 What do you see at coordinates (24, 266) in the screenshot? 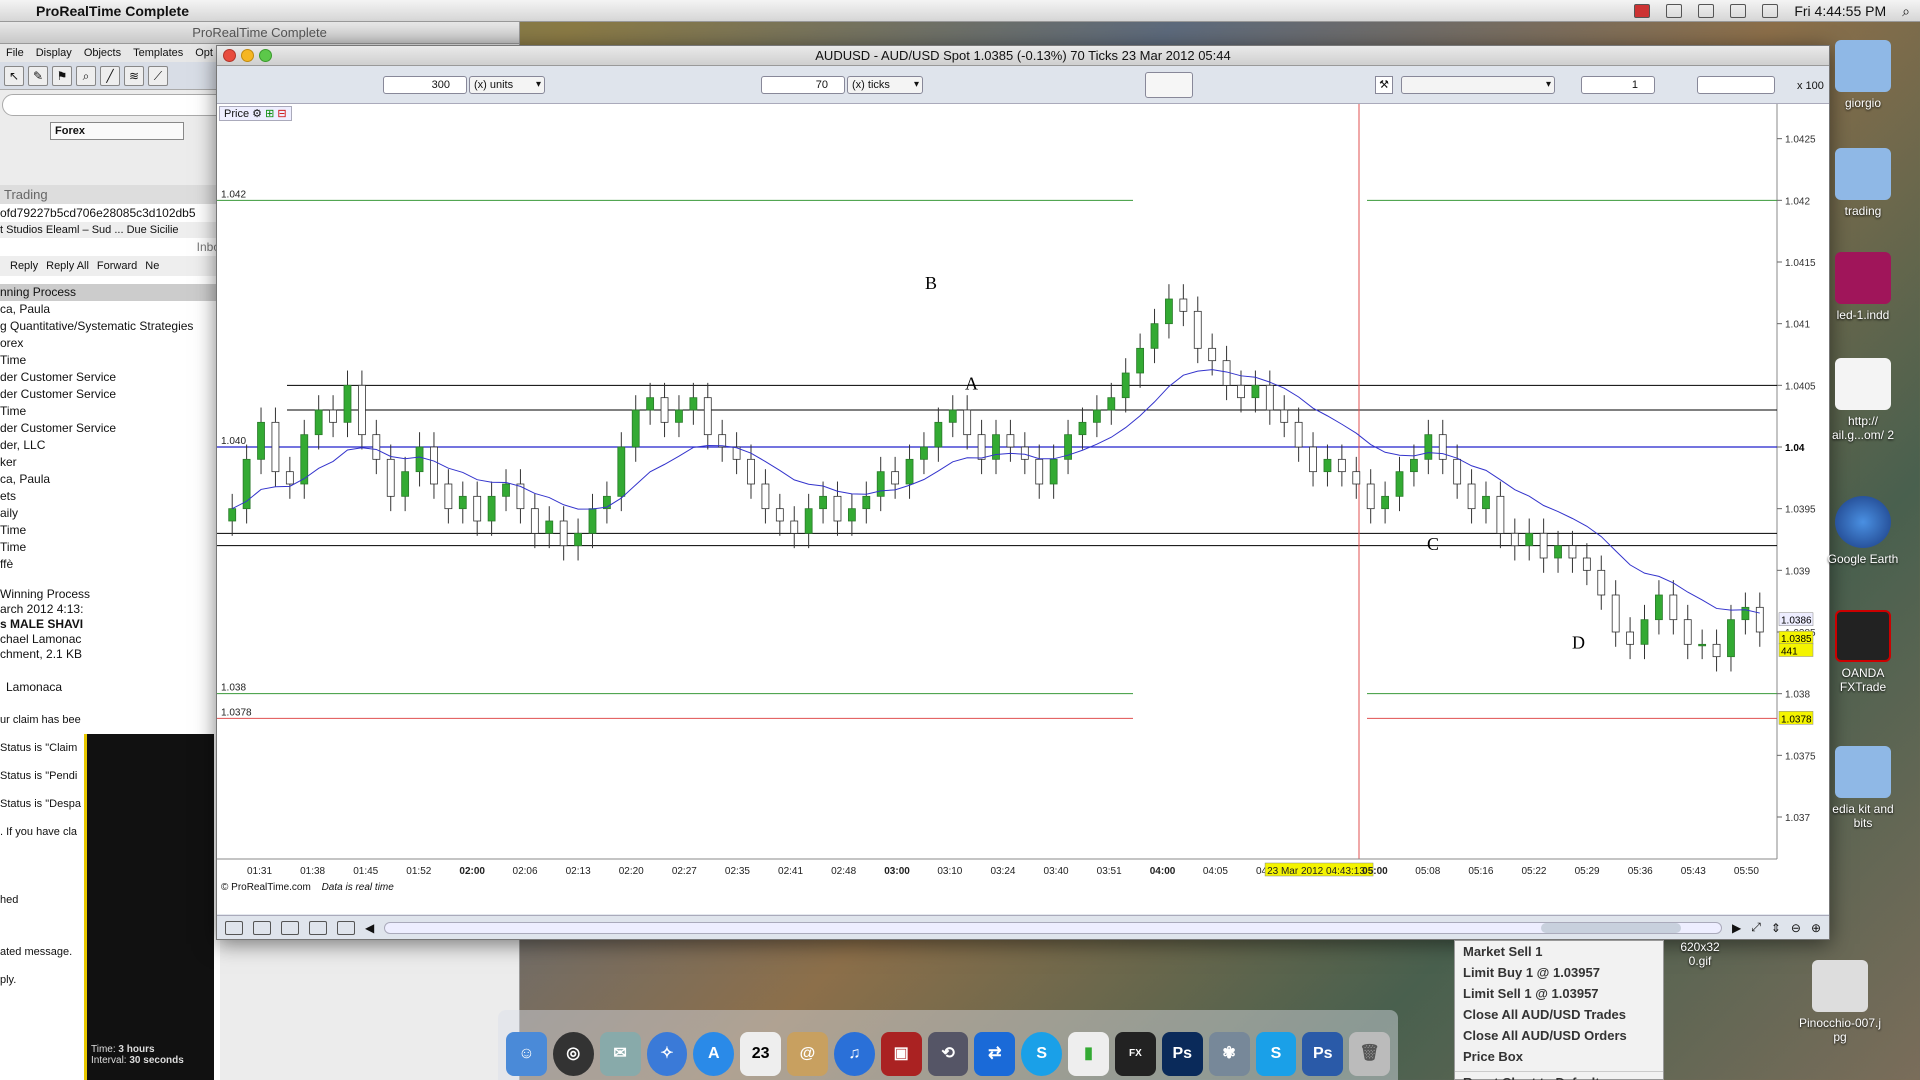
I see `reply-button: Reply` at bounding box center [24, 266].